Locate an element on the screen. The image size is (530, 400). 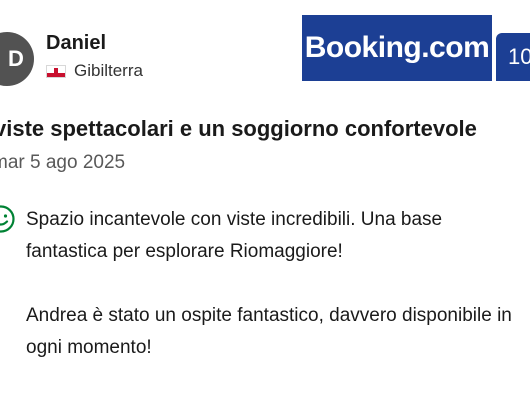
reviewer-name: Daniel is located at coordinates (76, 43).